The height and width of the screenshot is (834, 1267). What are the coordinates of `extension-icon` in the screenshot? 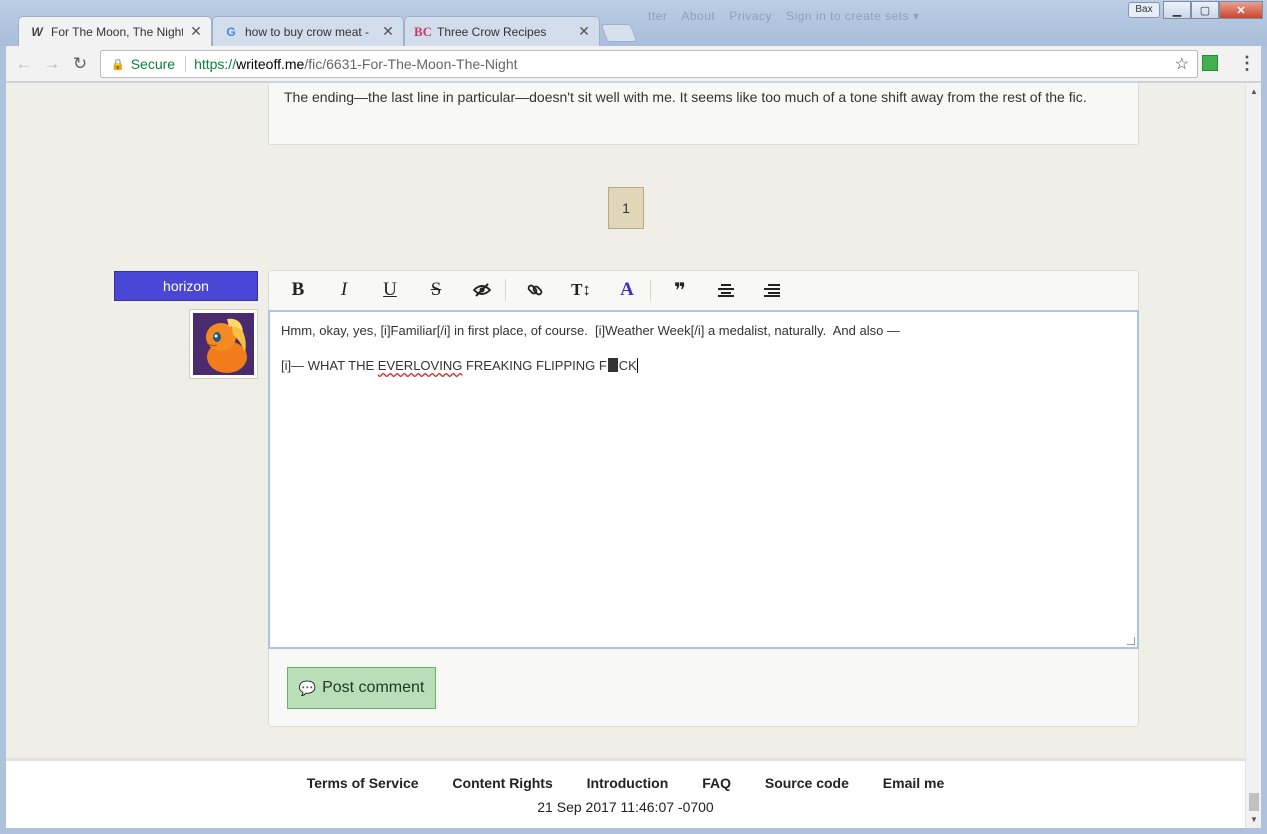 It's located at (1210, 63).